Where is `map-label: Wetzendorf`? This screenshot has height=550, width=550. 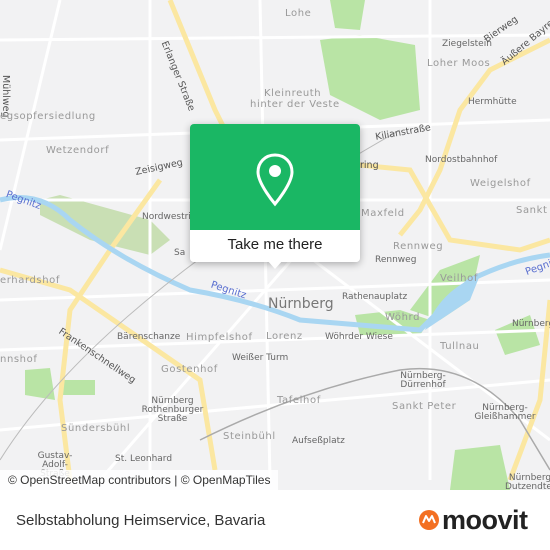
map-label: Wetzendorf is located at coordinates (78, 150).